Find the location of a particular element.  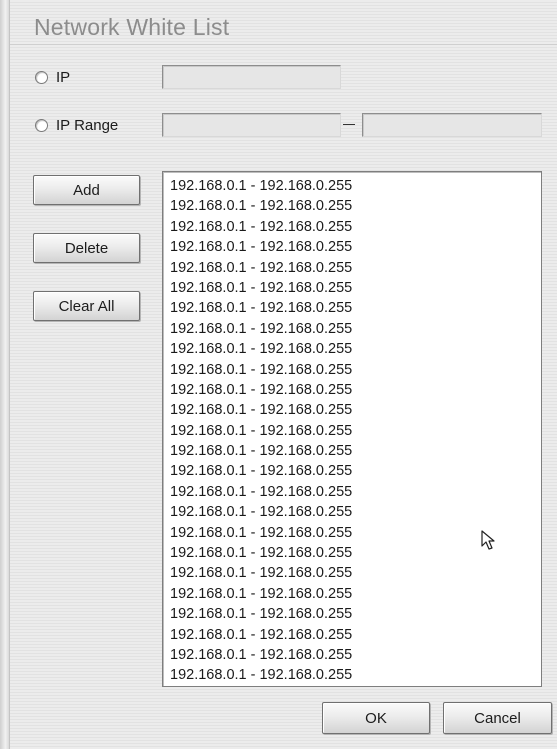

ip-range-option: IP Range is located at coordinates (76, 125).